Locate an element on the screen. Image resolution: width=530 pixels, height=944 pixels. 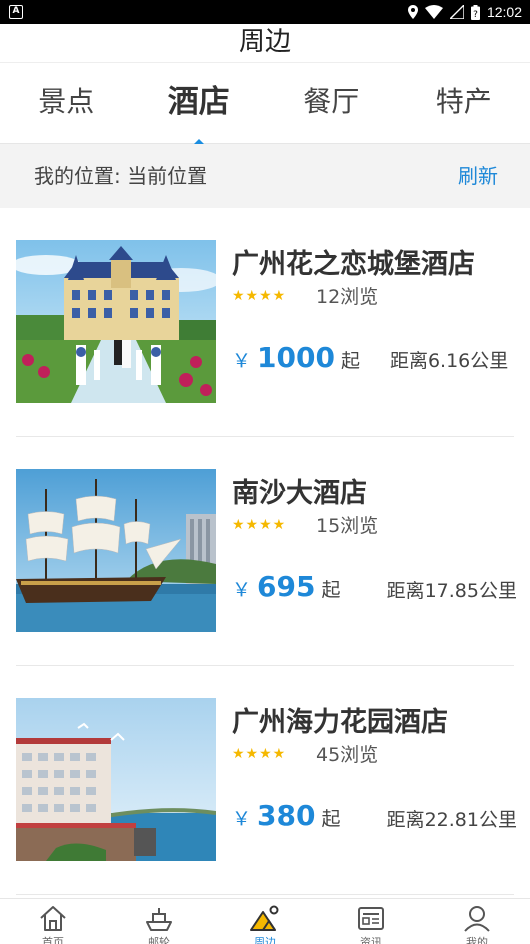
view-count: 12浏览 is located at coordinates (347, 297).